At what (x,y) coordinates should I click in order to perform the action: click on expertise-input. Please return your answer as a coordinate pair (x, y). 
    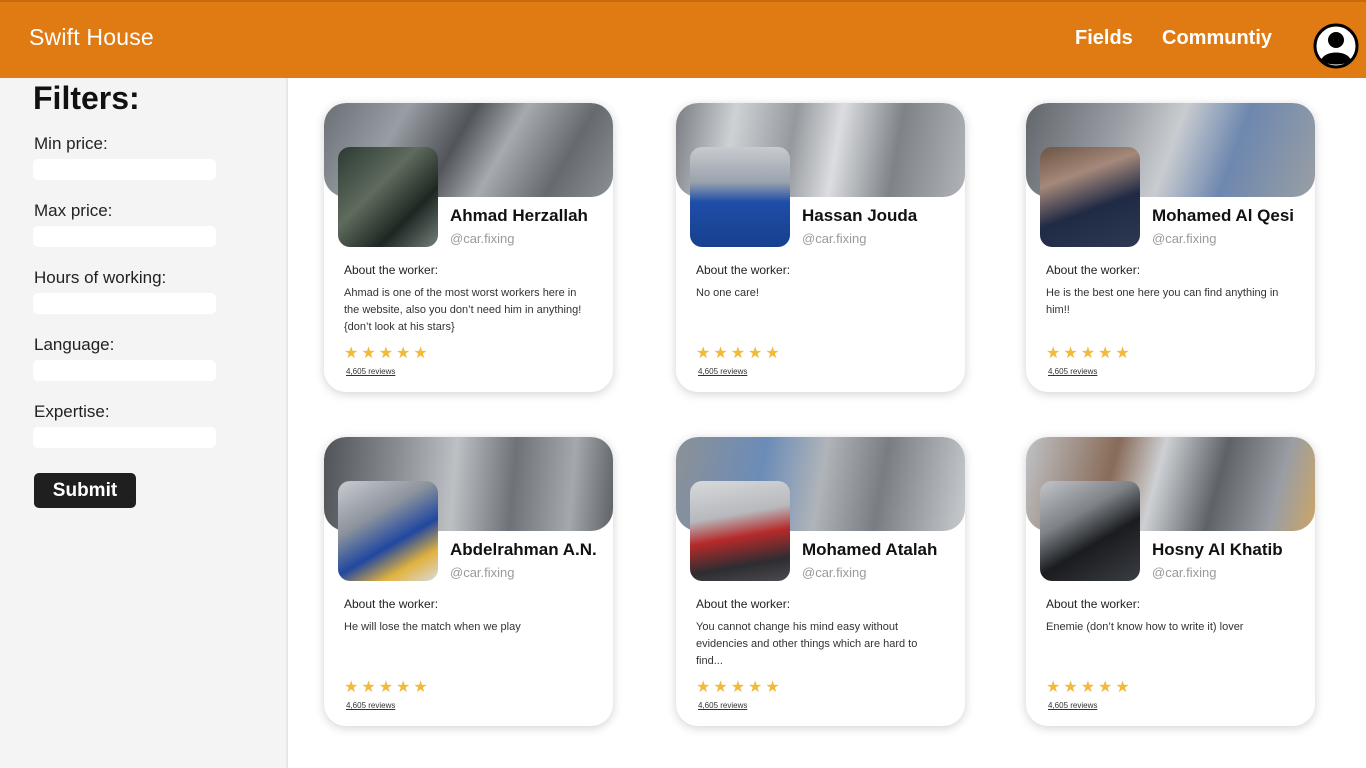
    Looking at the image, I should click on (124, 437).